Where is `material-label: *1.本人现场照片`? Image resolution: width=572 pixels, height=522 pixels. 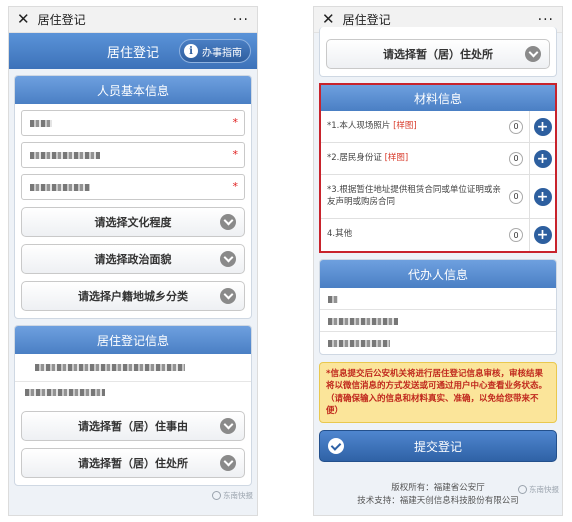
material-label: *1.本人现场照片 is located at coordinates (359, 125).